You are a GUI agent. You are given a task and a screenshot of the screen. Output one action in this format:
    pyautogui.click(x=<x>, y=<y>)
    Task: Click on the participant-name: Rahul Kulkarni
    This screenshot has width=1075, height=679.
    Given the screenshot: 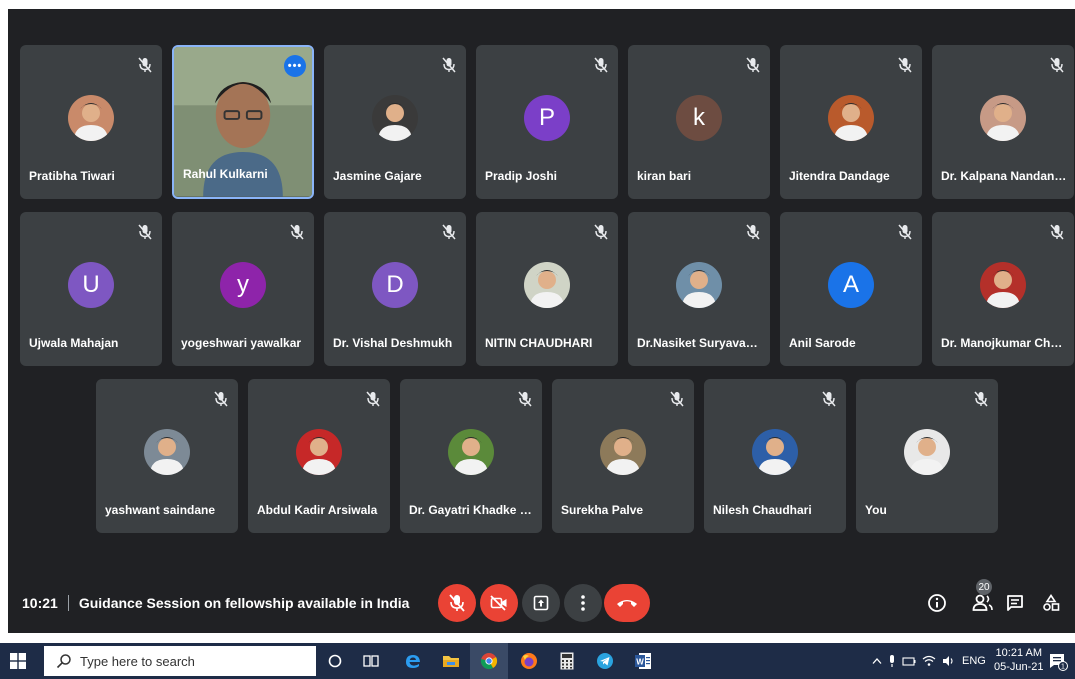 What is the action you would take?
    pyautogui.click(x=225, y=174)
    